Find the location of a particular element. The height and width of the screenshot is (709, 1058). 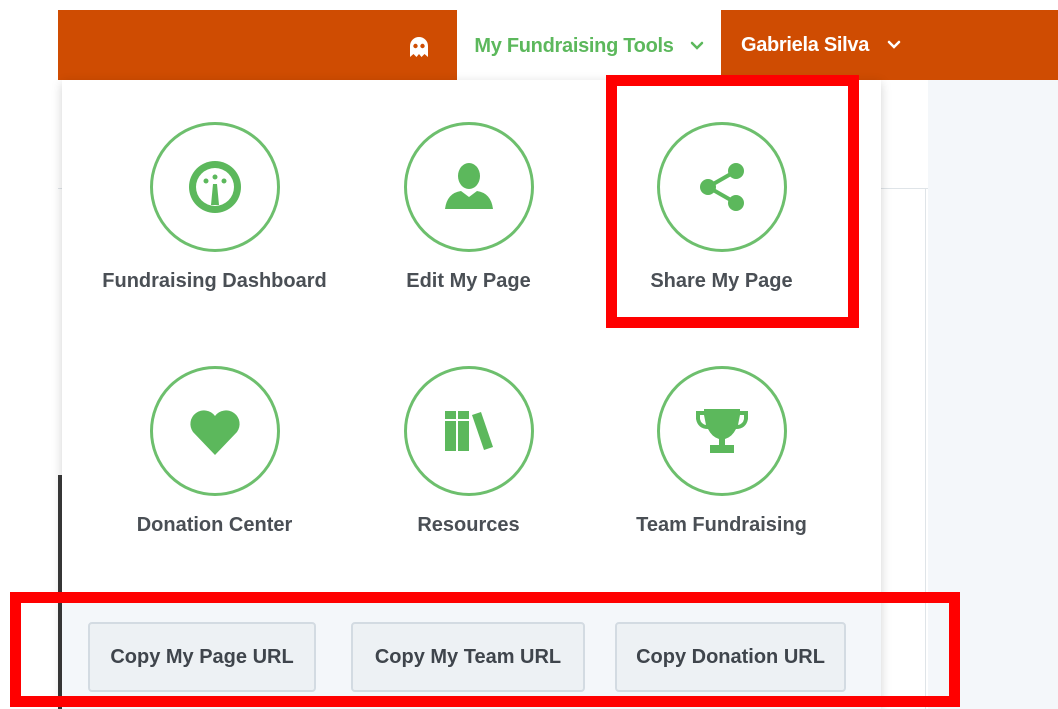

tile-label: Team Fundraising is located at coordinates (721, 525).